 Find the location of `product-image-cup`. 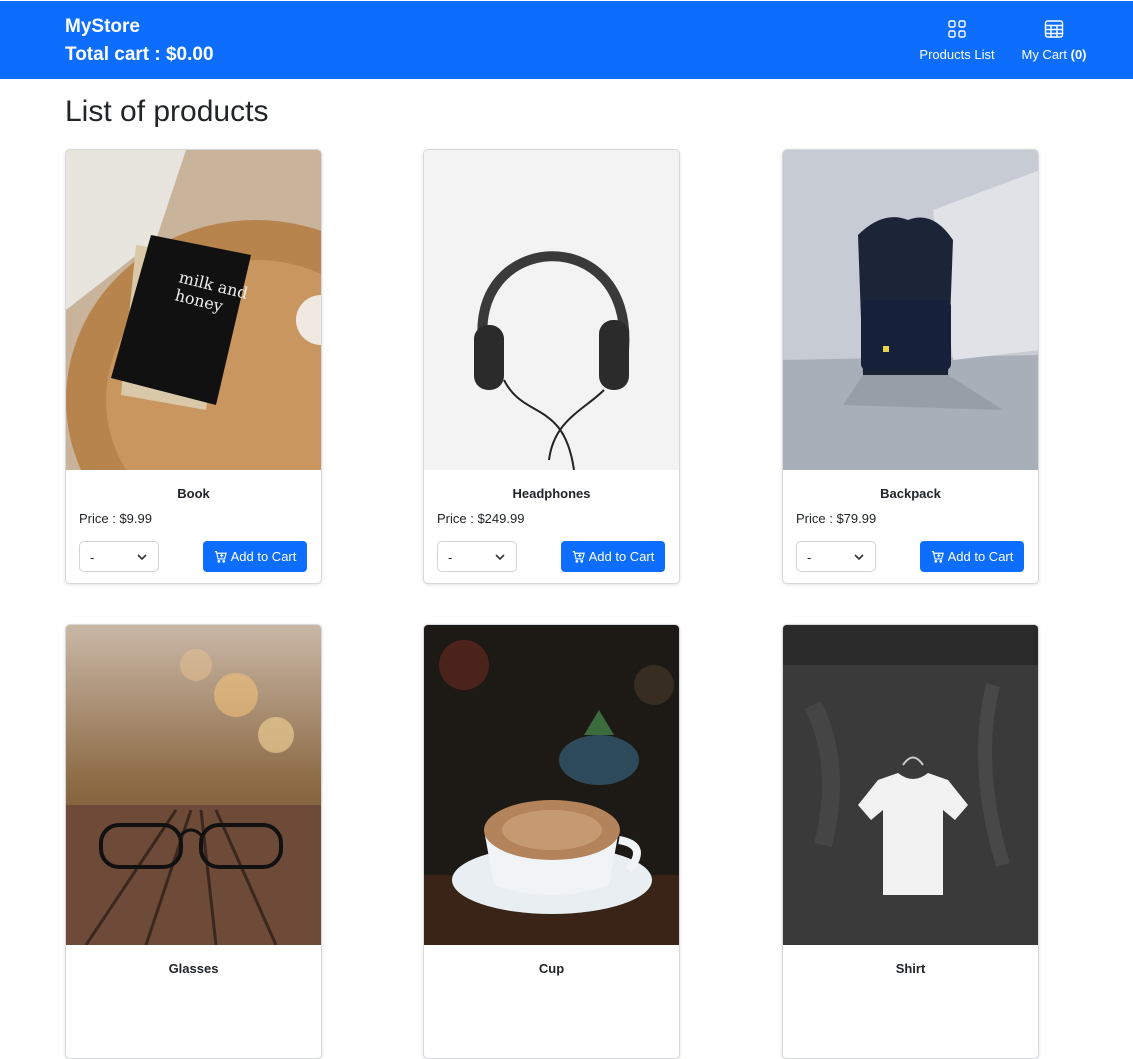

product-image-cup is located at coordinates (551, 785).